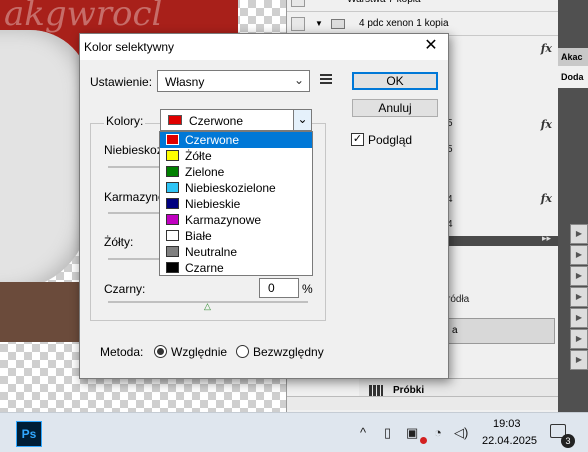 This screenshot has width=588, height=452. I want to click on colors-value: Czerwone, so click(216, 121).